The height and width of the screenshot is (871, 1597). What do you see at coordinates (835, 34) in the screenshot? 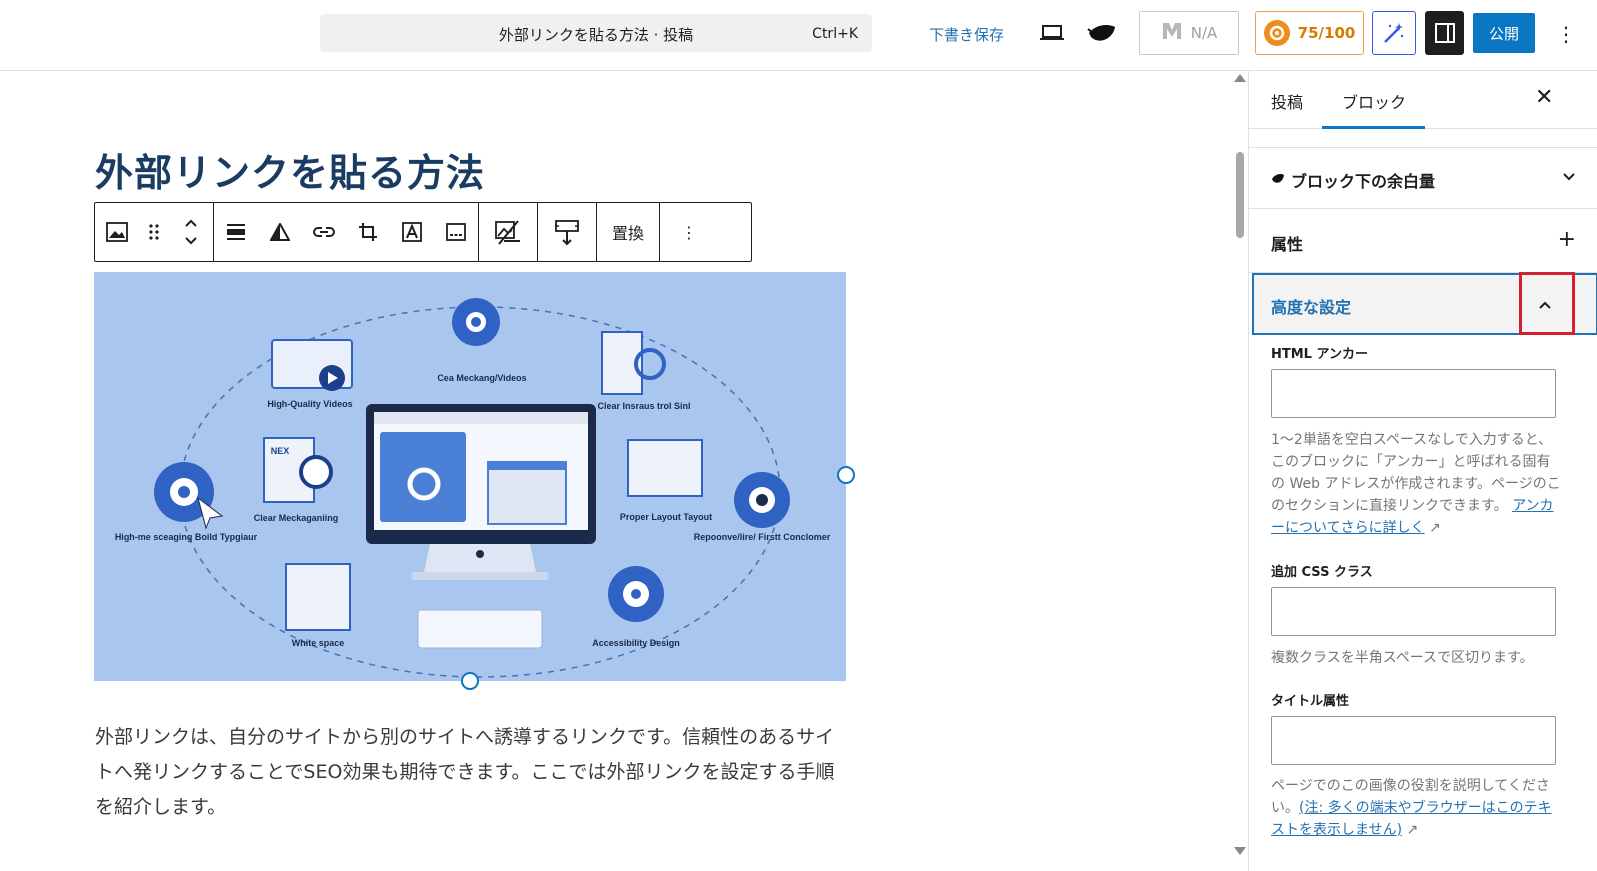
I see `command-shortcut: Ctrl+K` at bounding box center [835, 34].